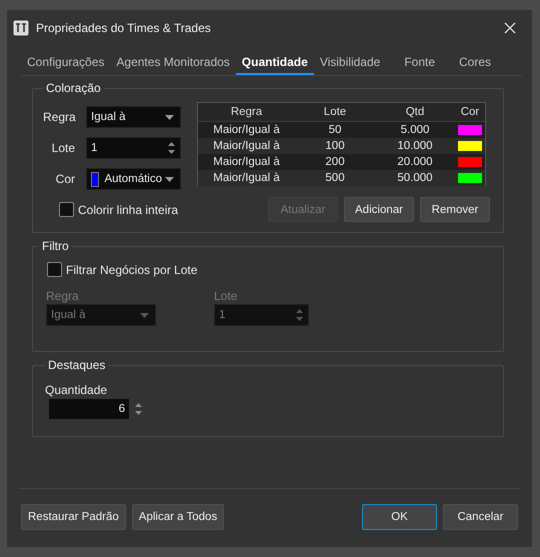 This screenshot has height=557, width=540. I want to click on field-value: 6, so click(89, 409).